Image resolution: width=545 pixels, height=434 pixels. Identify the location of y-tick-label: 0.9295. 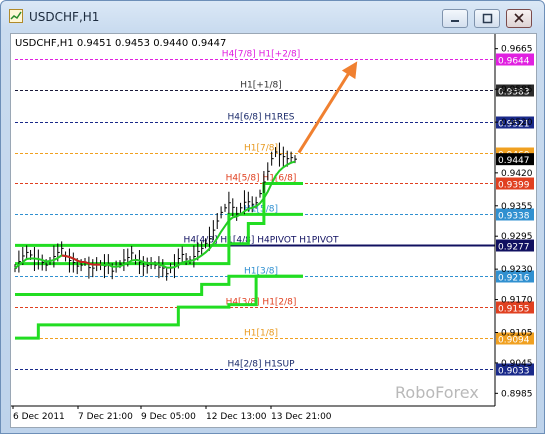
(517, 237).